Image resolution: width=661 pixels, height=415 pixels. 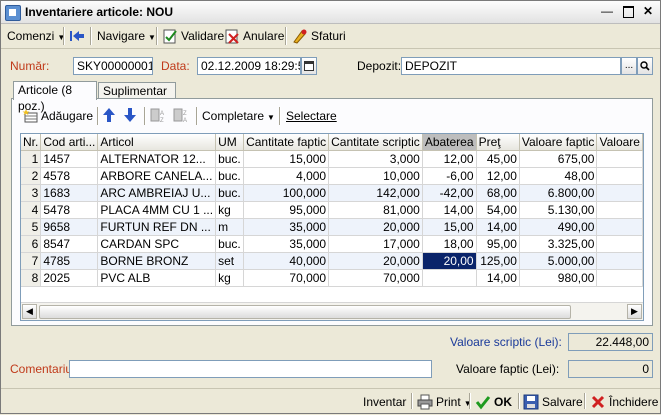 What do you see at coordinates (558, 210) in the screenshot?
I see `cell-valoare: 5.130,00` at bounding box center [558, 210].